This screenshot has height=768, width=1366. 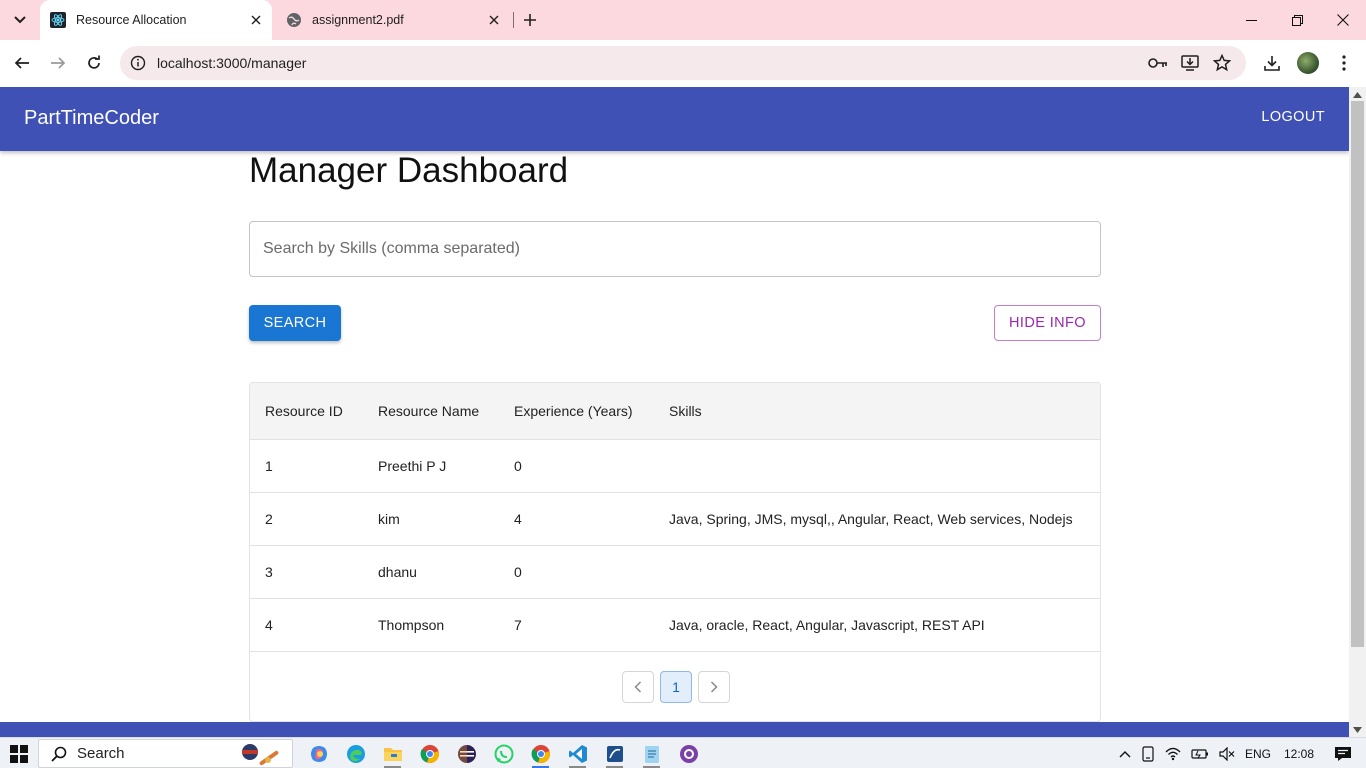 I want to click on copilot-app, so click(x=318, y=753).